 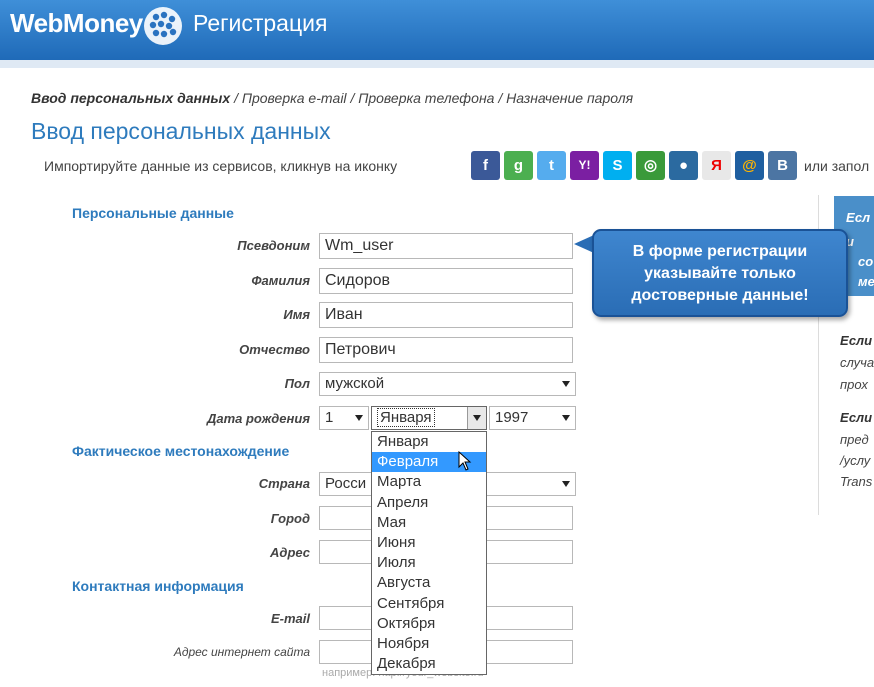 I want to click on header-band, so click(x=437, y=64).